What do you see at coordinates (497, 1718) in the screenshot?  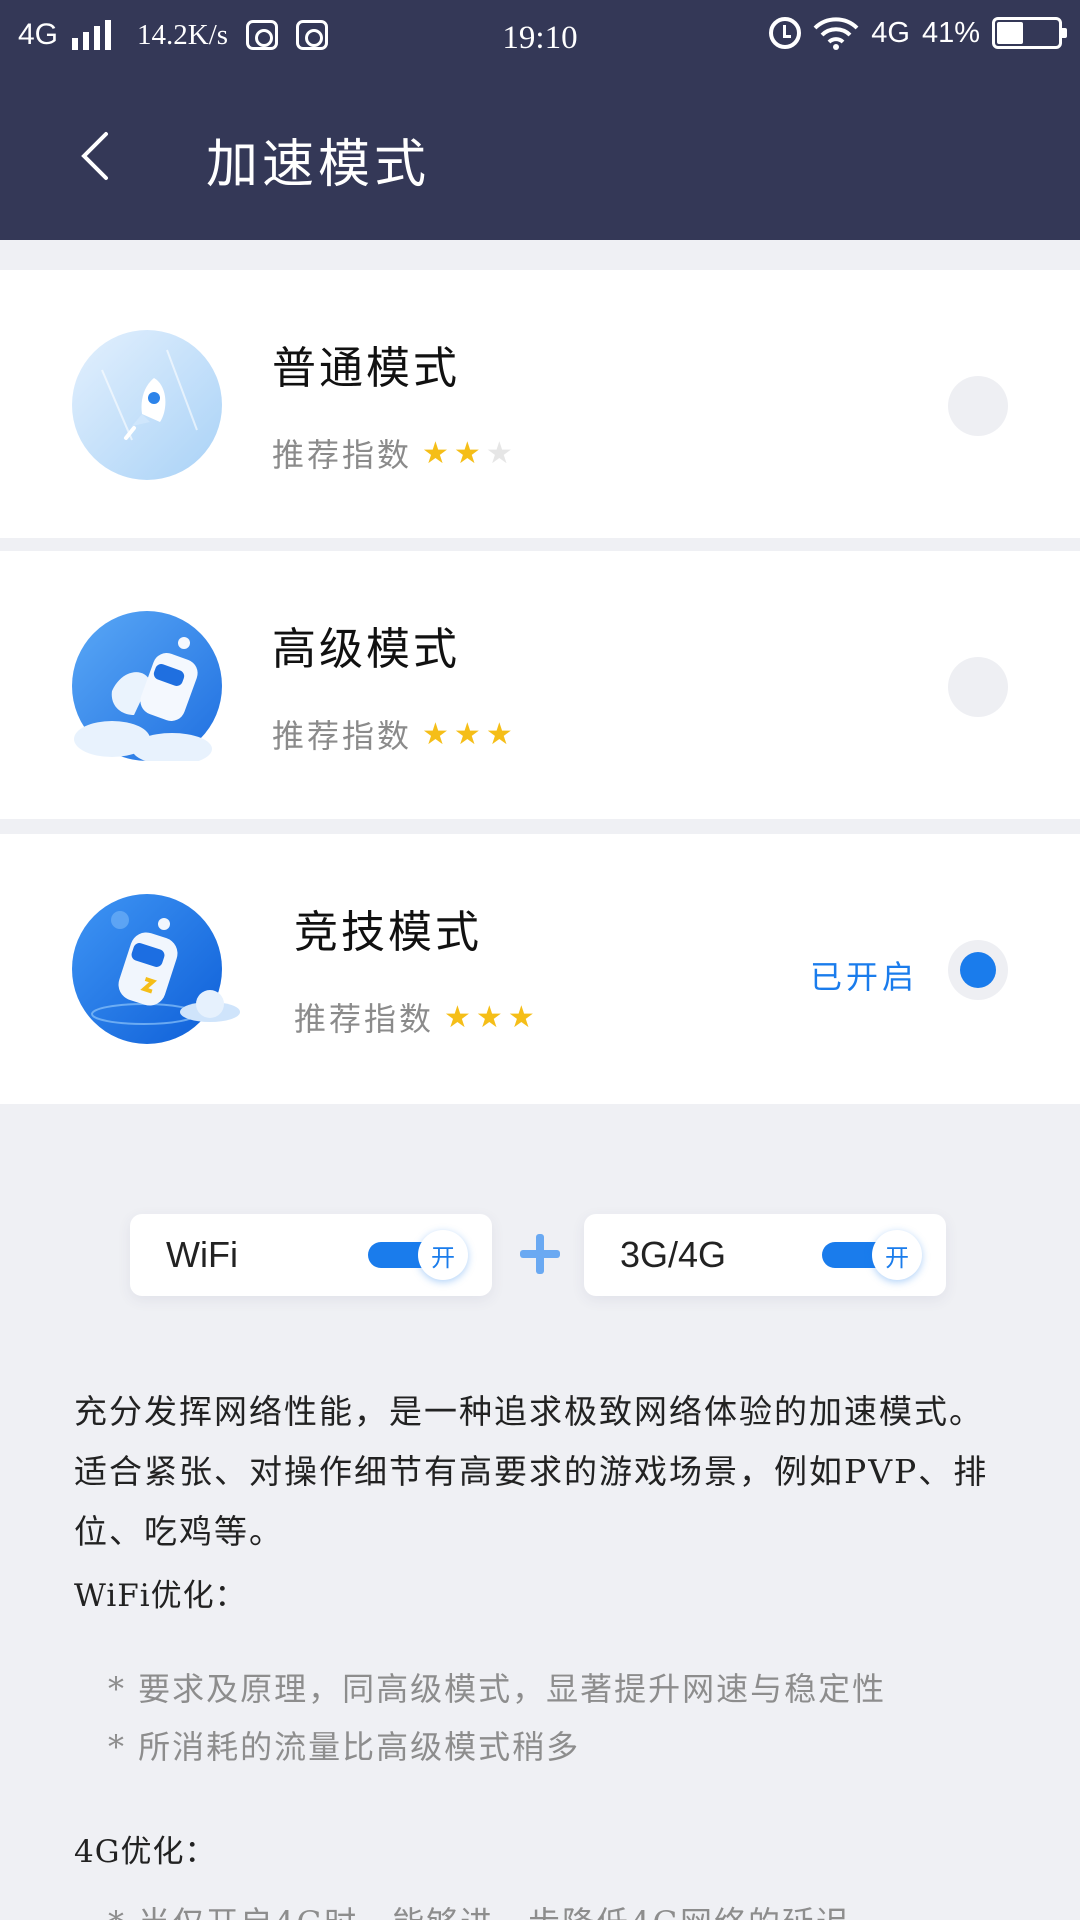 I see `wifi-bullet-list: * 要求及原理，同高级模式，显著提升网速与稳定性 * 所消耗的流量比高级模式稍多` at bounding box center [497, 1718].